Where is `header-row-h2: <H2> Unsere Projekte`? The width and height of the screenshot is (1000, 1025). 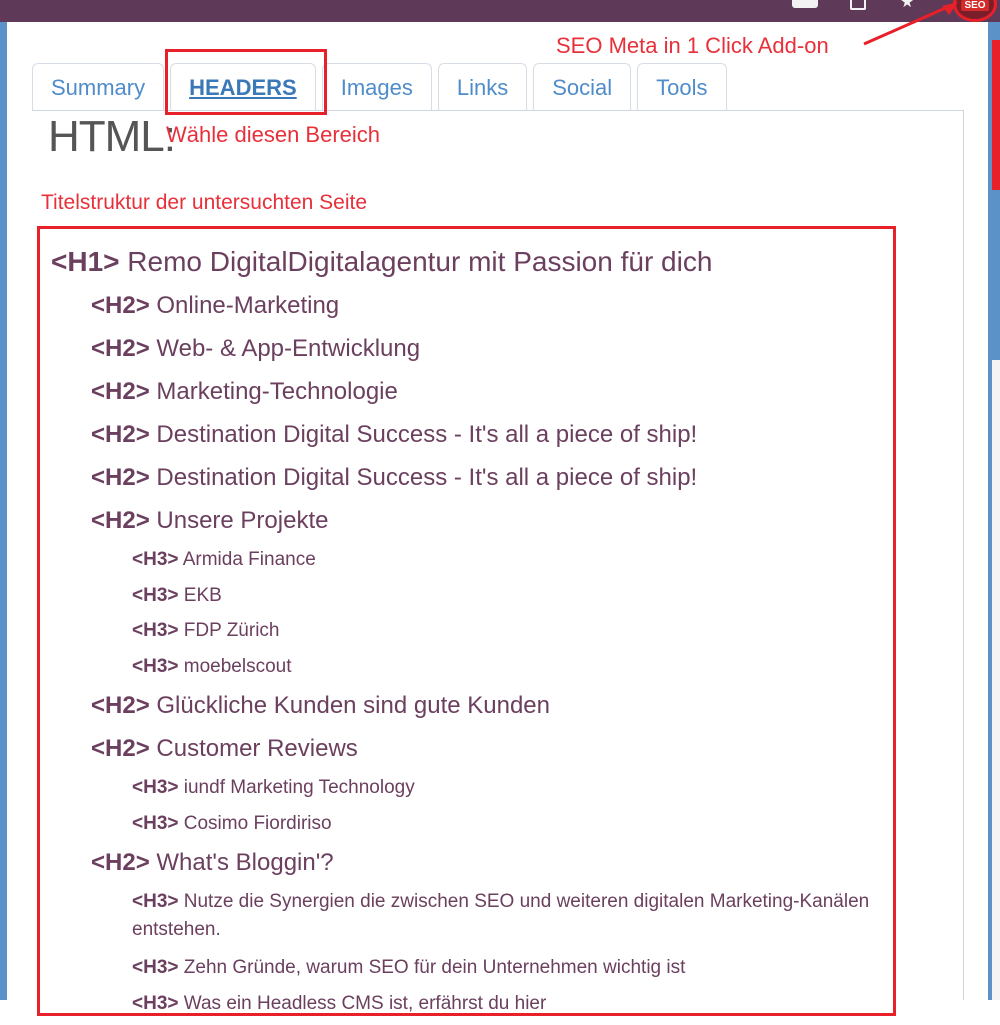
header-row-h2: <H2> Unsere Projekte is located at coordinates (471, 524).